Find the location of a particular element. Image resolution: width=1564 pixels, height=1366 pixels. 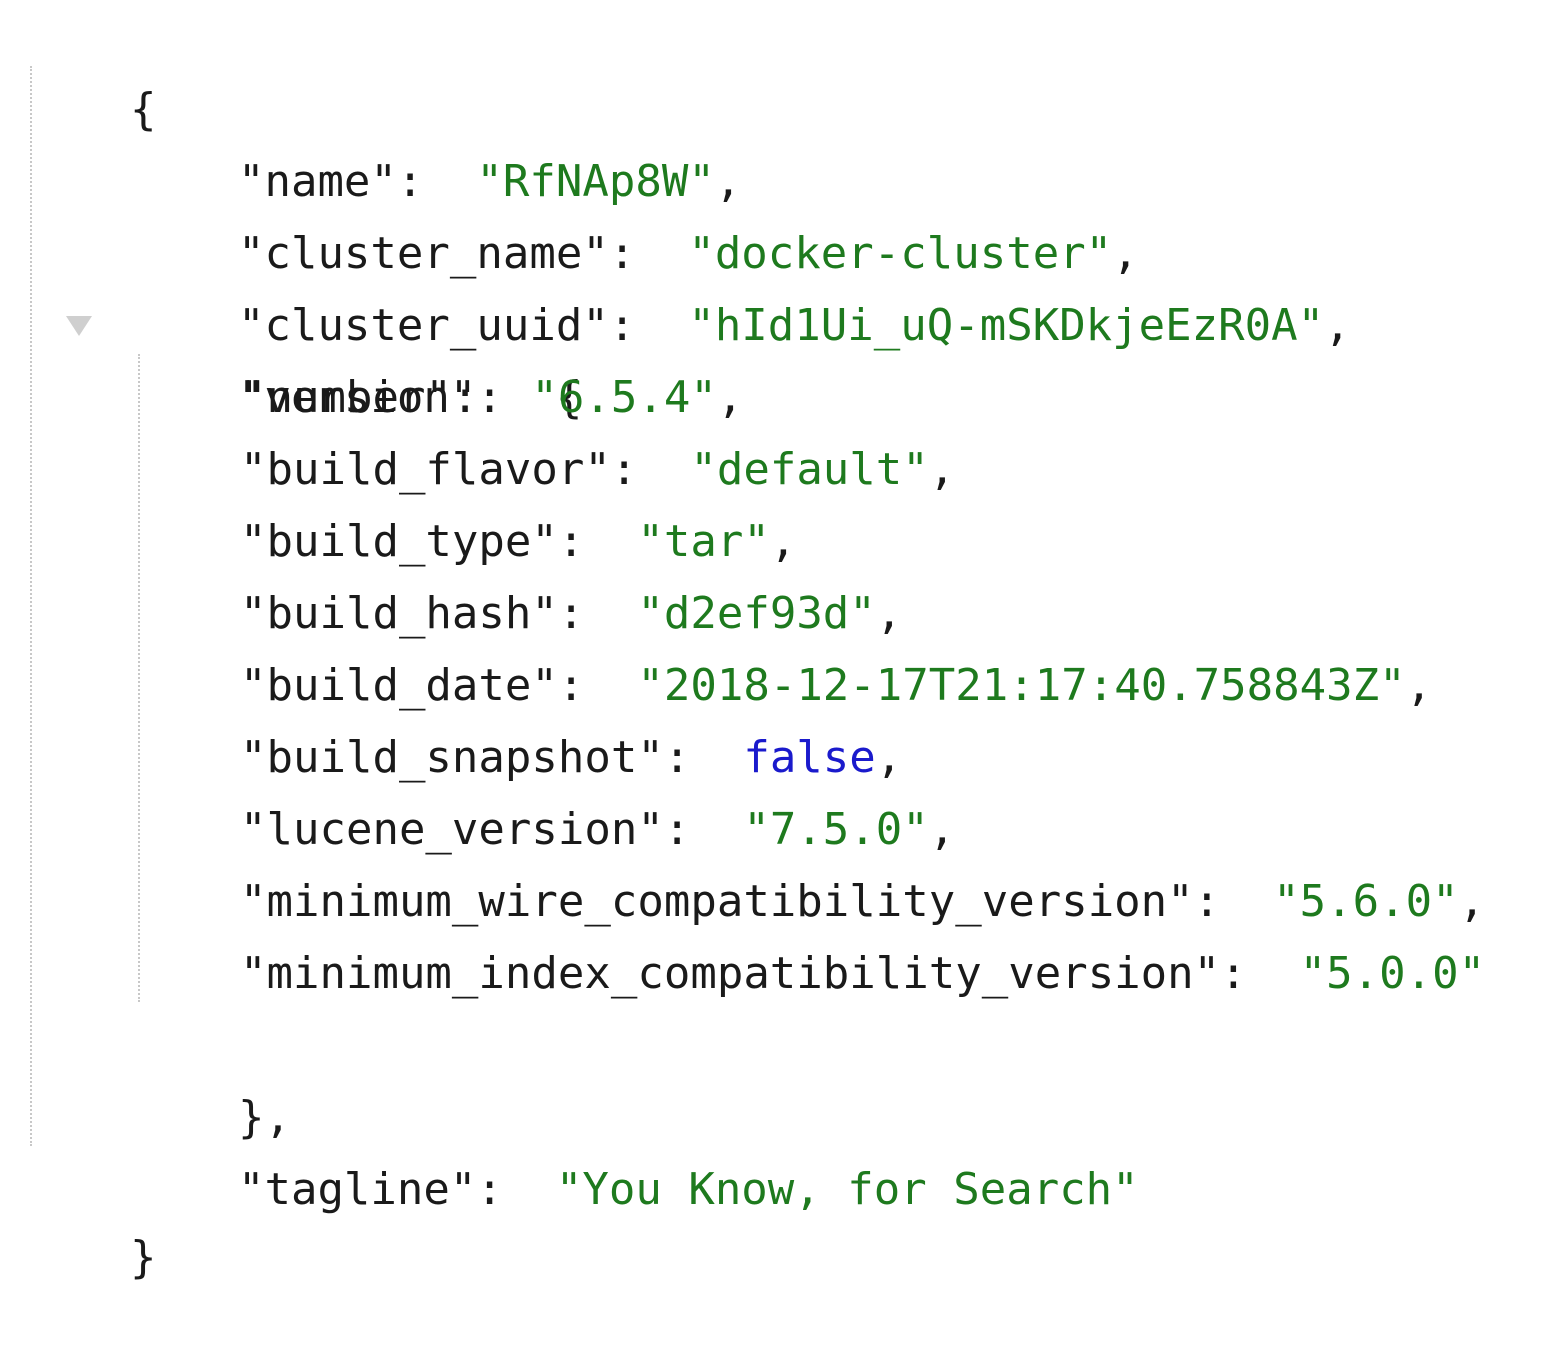

root-close-brace: } is located at coordinates (143, 1257).